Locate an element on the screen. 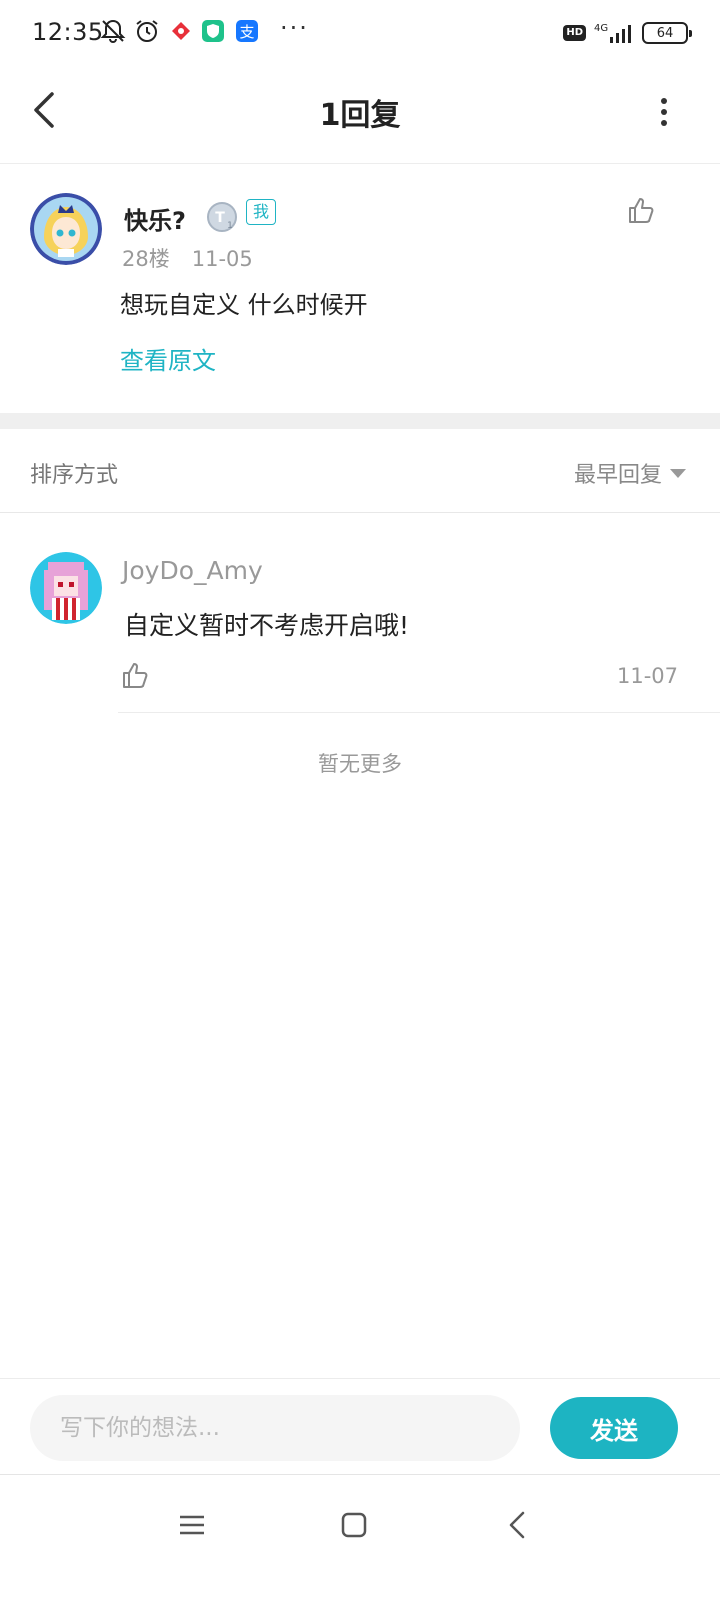 This screenshot has width=720, height=1600. status-right: HD 4G 64 is located at coordinates (627, 33).